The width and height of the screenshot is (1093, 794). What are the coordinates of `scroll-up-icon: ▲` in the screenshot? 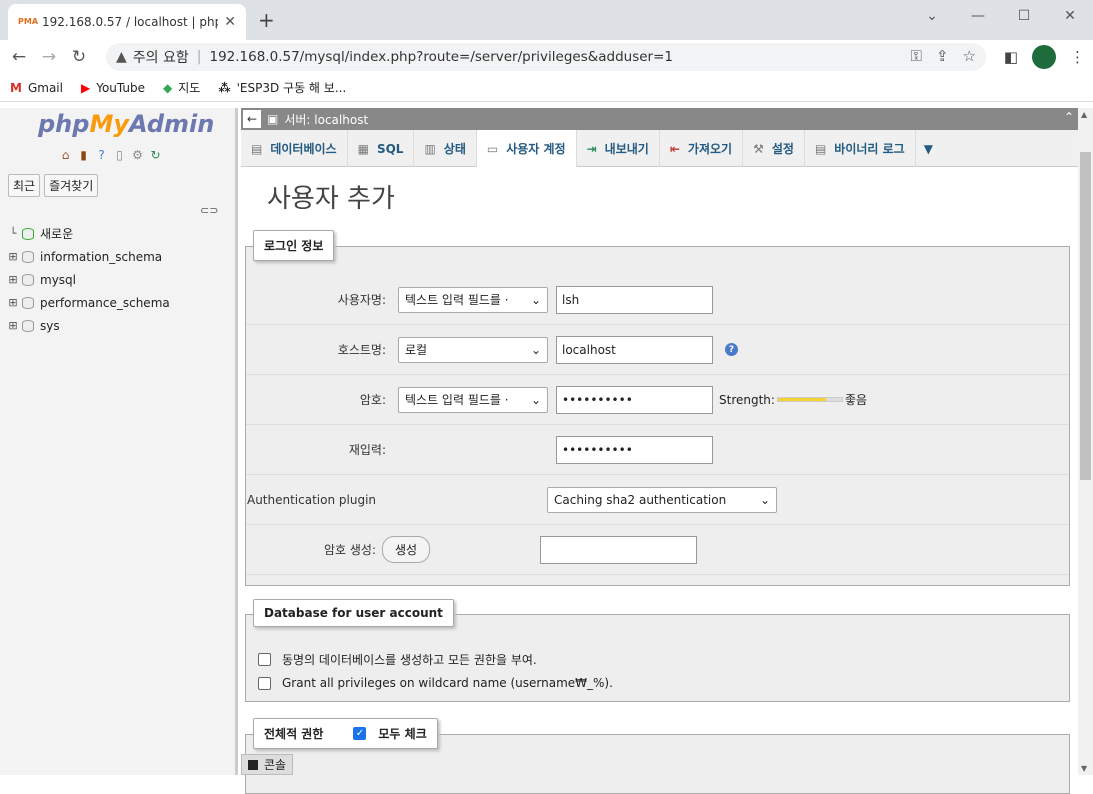 It's located at (1084, 114).